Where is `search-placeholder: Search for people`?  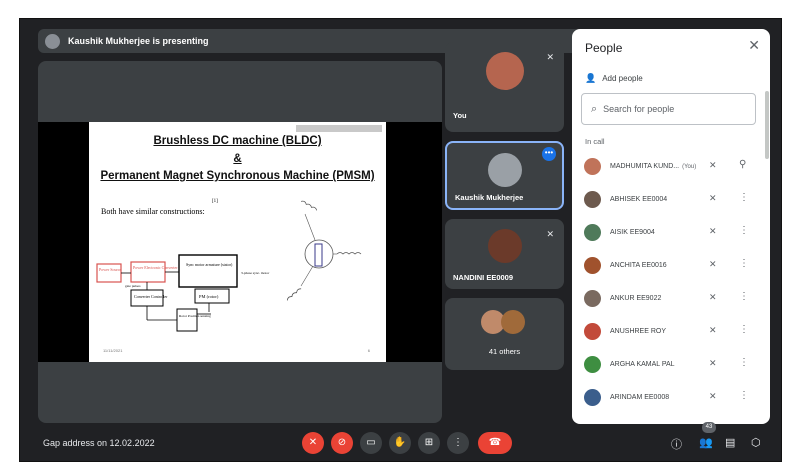 search-placeholder: Search for people is located at coordinates (639, 109).